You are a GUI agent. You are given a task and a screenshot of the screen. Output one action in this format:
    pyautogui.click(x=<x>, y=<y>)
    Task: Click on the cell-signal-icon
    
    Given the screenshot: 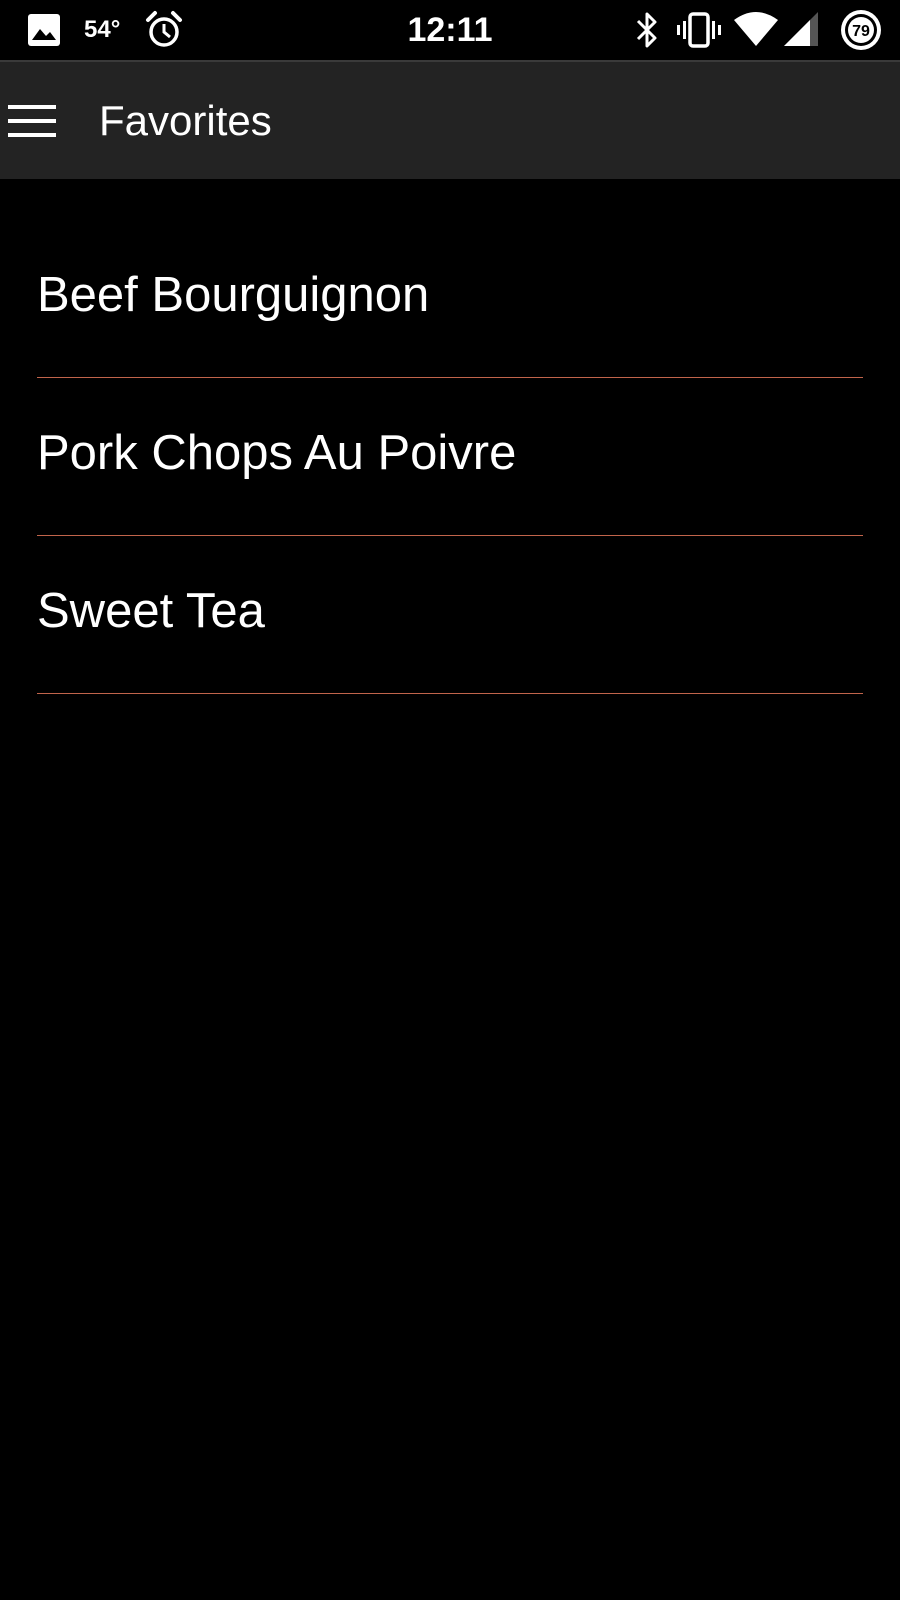 What is the action you would take?
    pyautogui.click(x=802, y=30)
    